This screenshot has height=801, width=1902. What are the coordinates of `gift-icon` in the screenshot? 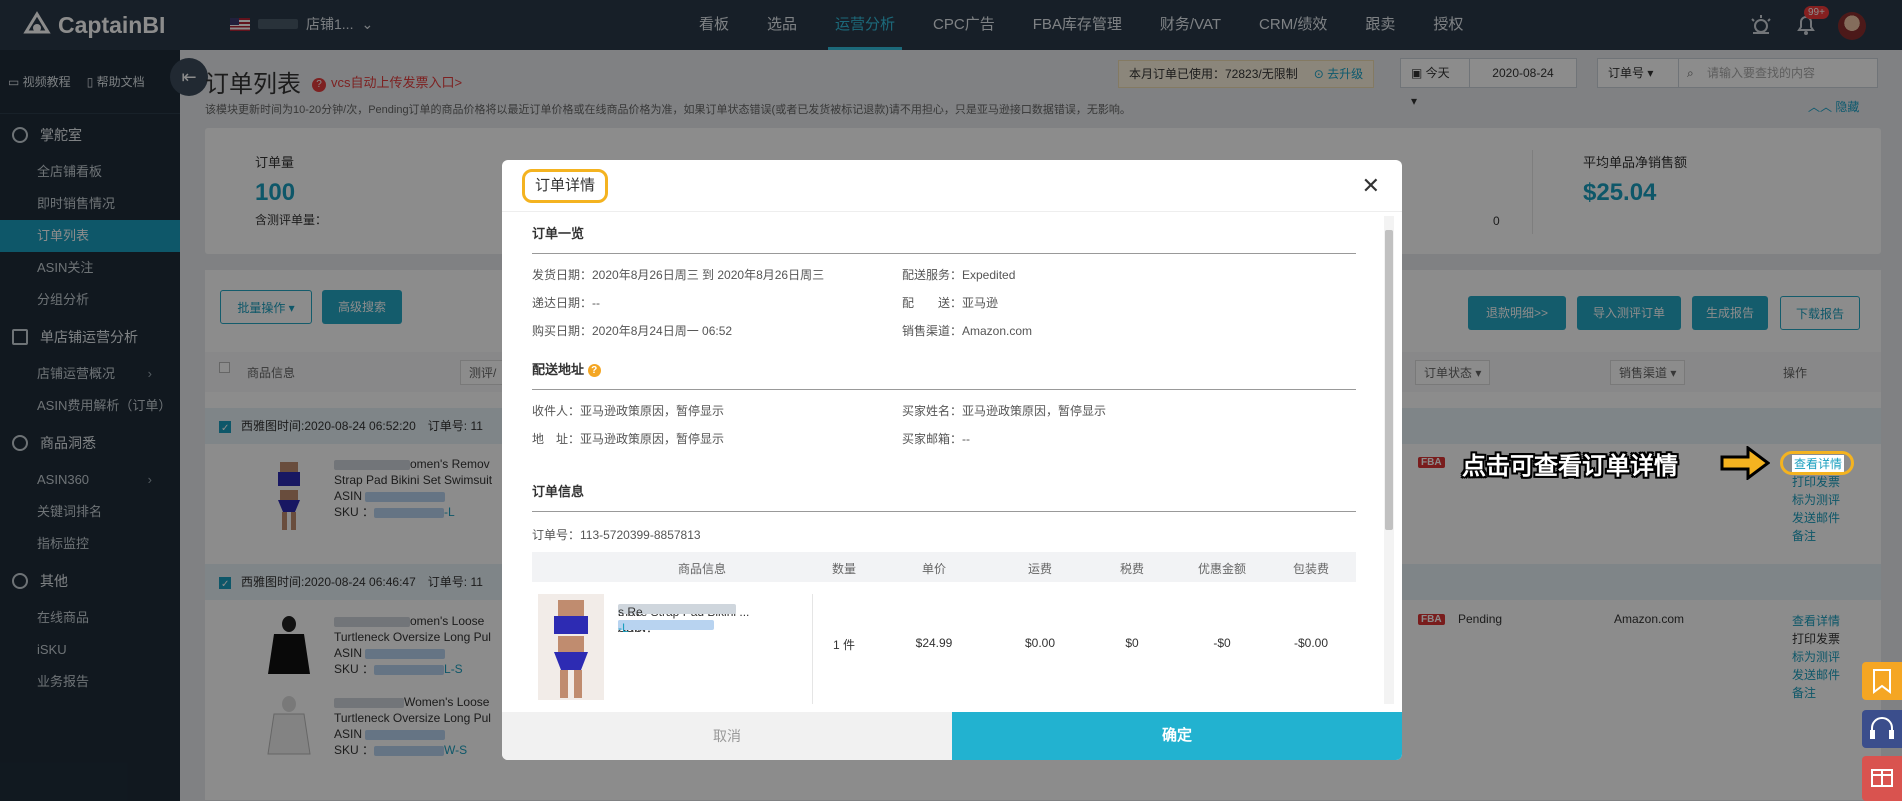 It's located at (1882, 778).